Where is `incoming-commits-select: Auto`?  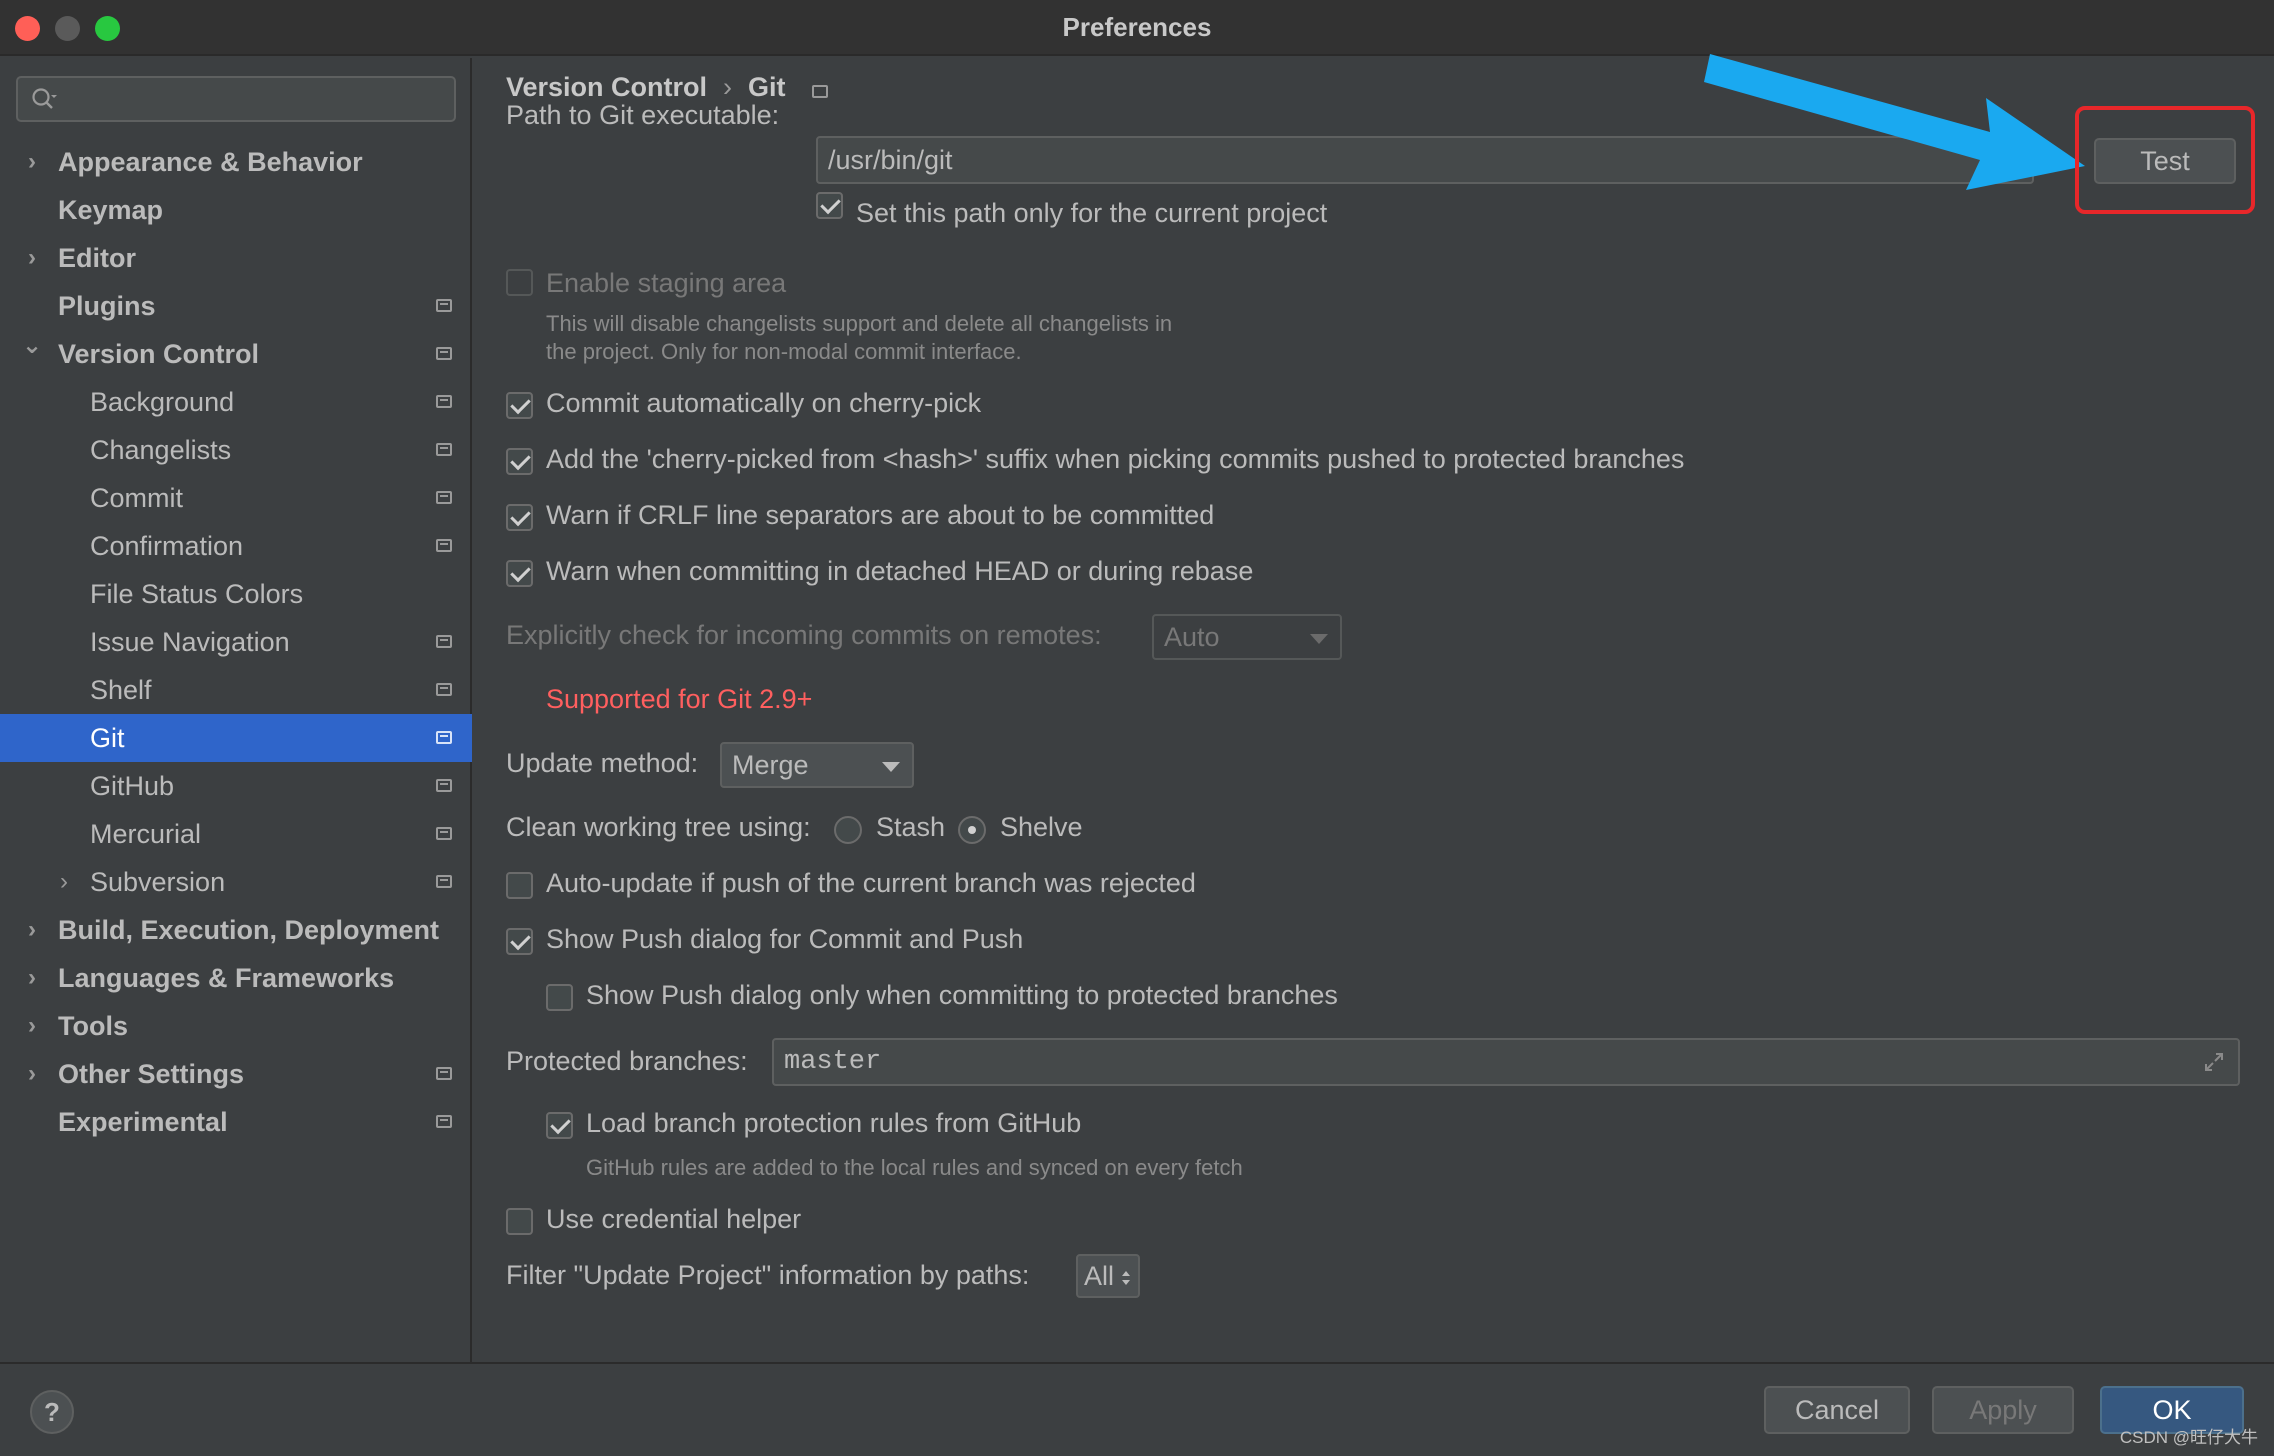 incoming-commits-select: Auto is located at coordinates (1247, 637).